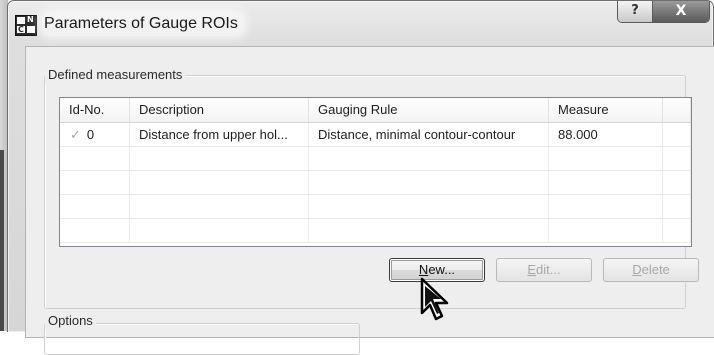  I want to click on delete-label: elete, so click(655, 269).